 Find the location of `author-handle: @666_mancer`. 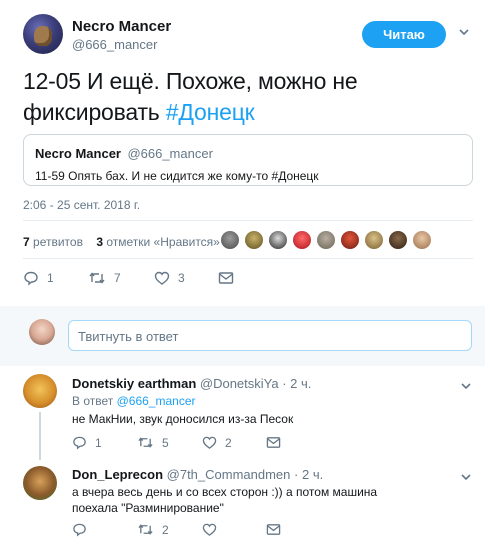

author-handle: @666_mancer is located at coordinates (114, 44).